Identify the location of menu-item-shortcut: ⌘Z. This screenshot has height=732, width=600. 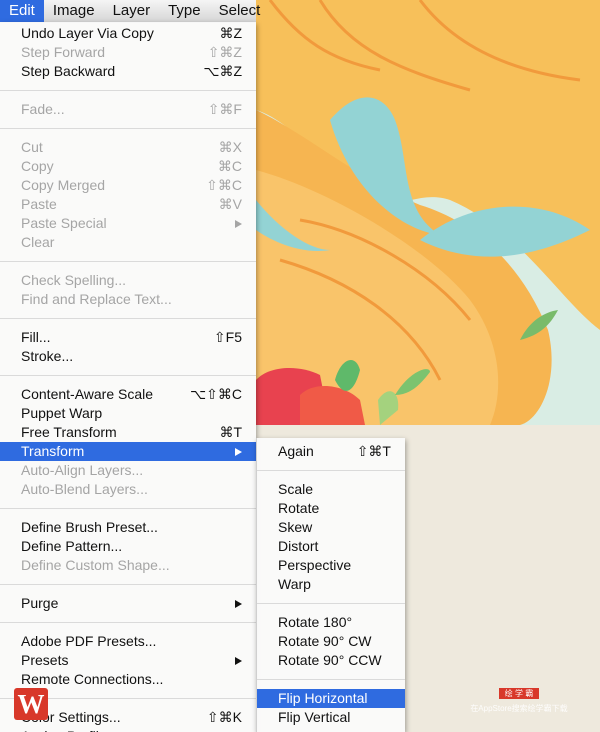
(230, 33).